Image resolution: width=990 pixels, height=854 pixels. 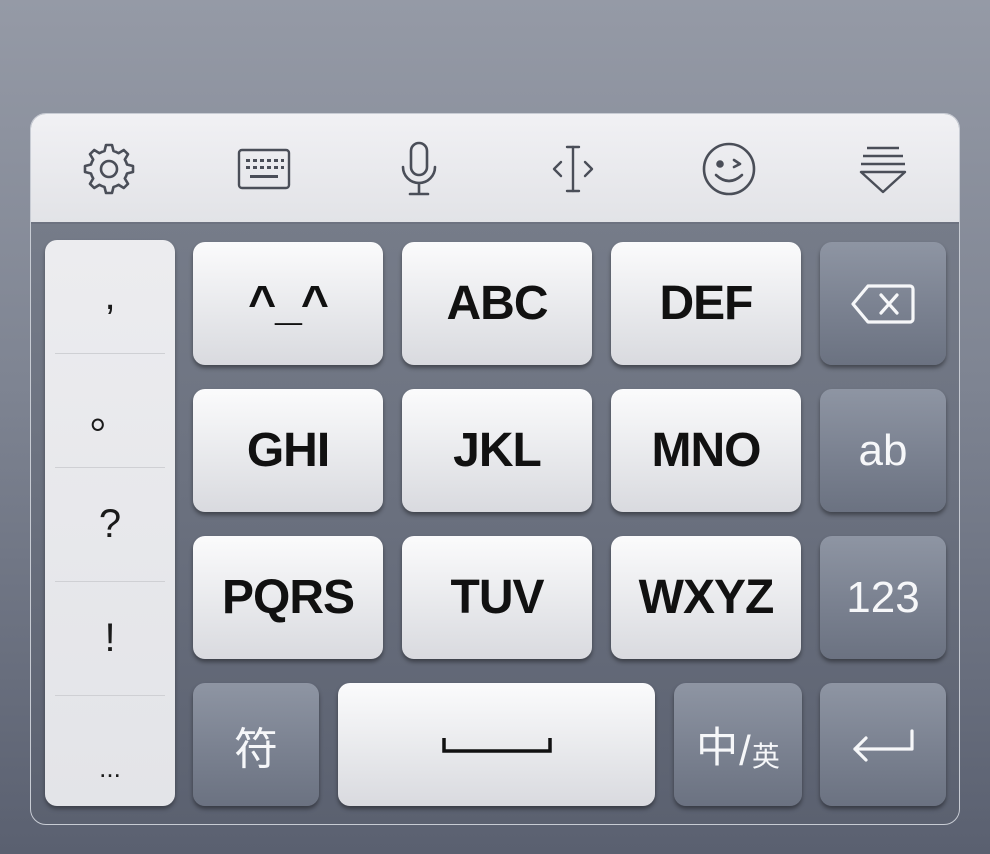 I want to click on key-emoticon: ^_^, so click(x=288, y=303).